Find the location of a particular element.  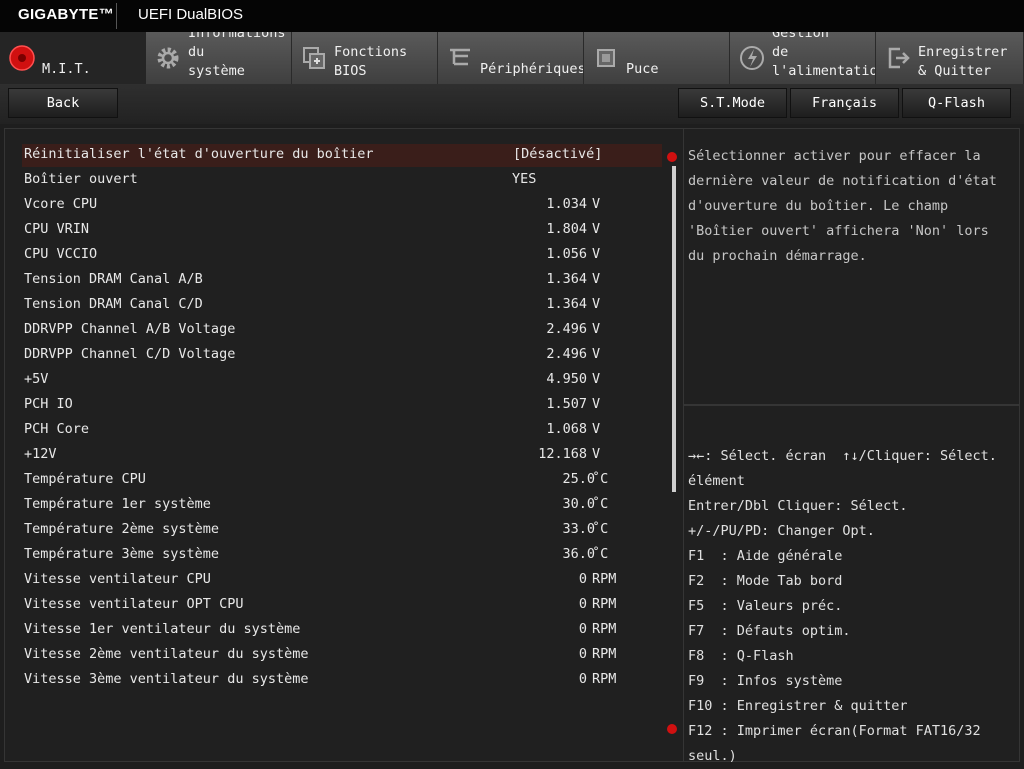

tab-system-info: Informations du système is located at coordinates (219, 58).